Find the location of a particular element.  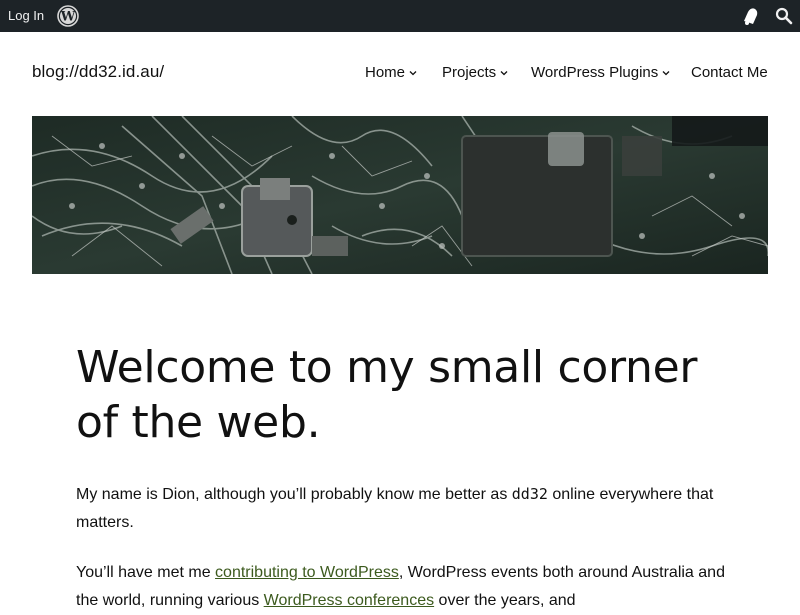

wordpress-conferences-link: WordPress conferences is located at coordinates (349, 600).